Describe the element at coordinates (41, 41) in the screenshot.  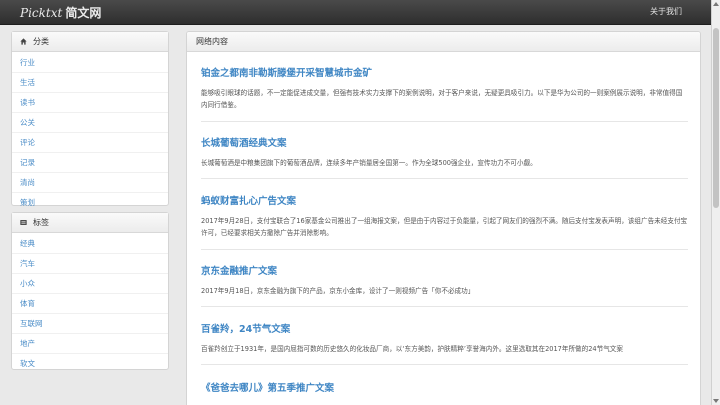
I see `category-panel-title: 分类` at that location.